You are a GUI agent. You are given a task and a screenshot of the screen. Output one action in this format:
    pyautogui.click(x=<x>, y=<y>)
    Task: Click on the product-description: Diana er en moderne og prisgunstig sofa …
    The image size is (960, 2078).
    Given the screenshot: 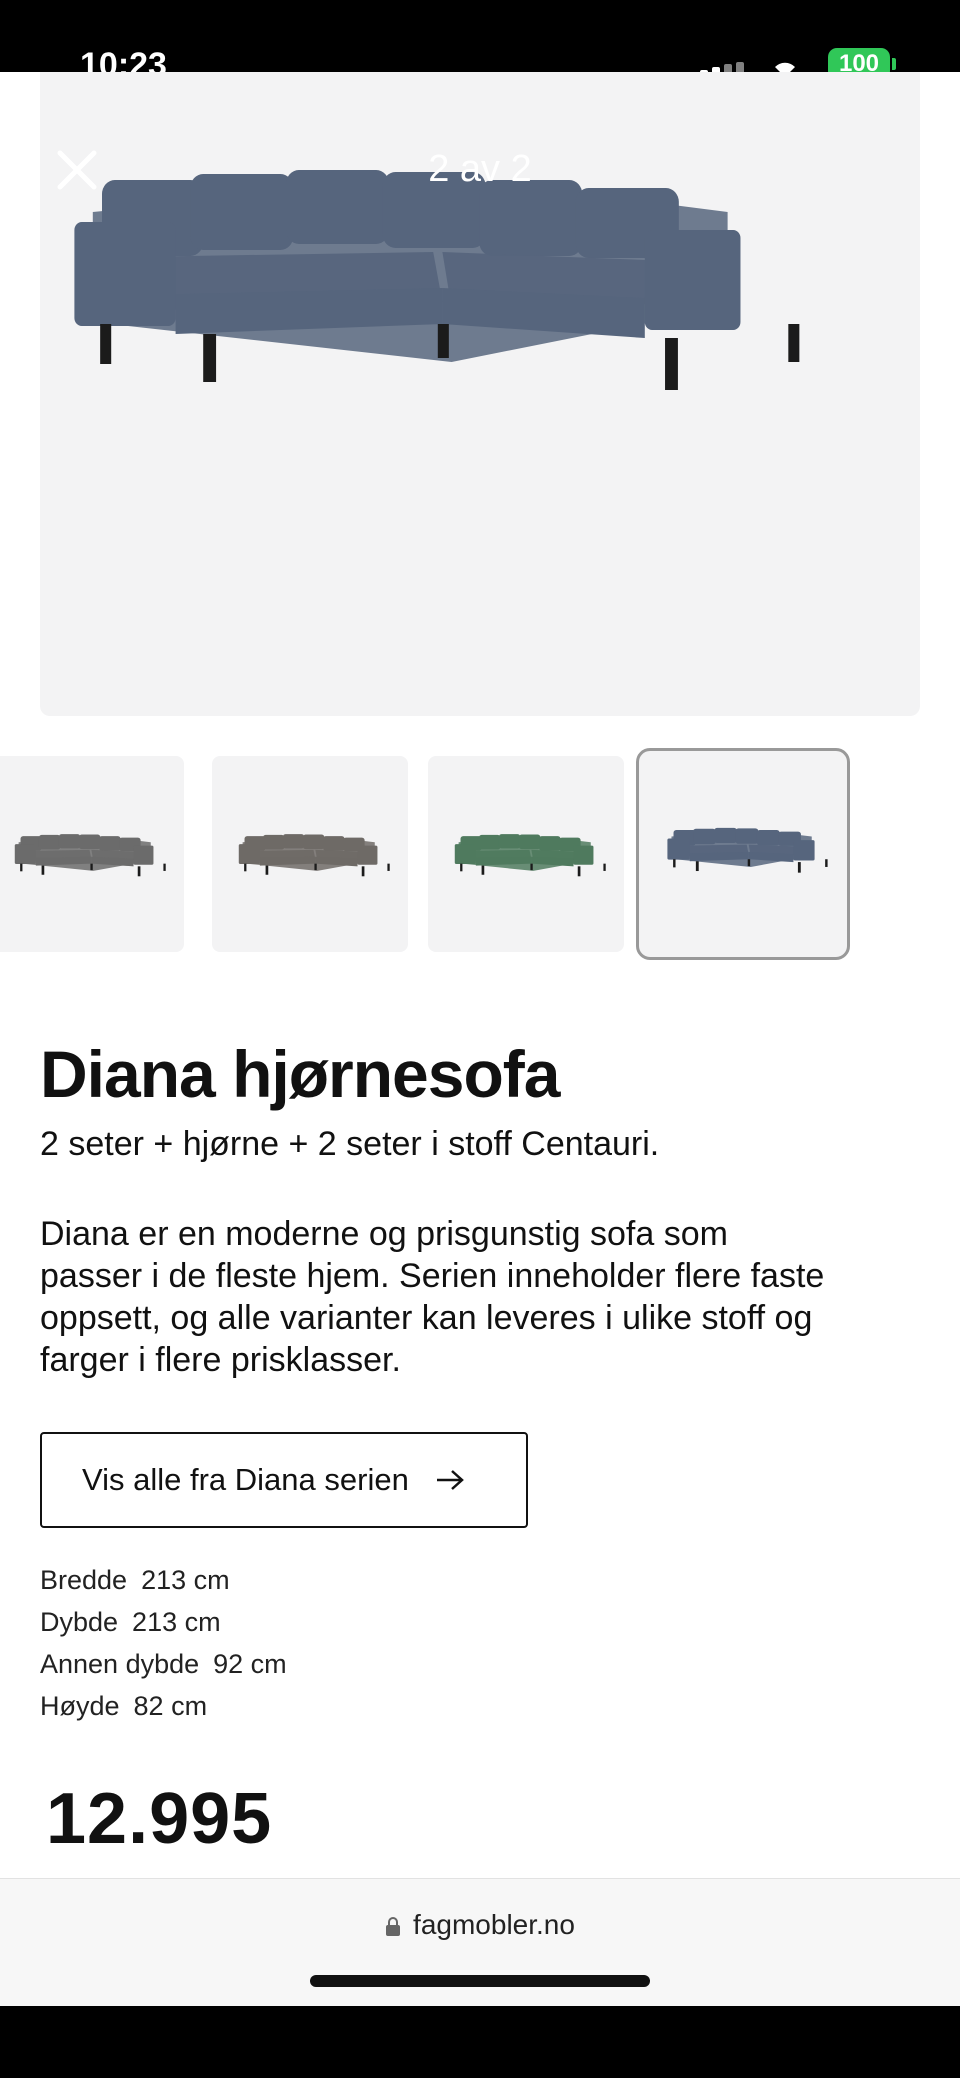 What is the action you would take?
    pyautogui.click(x=485, y=1297)
    